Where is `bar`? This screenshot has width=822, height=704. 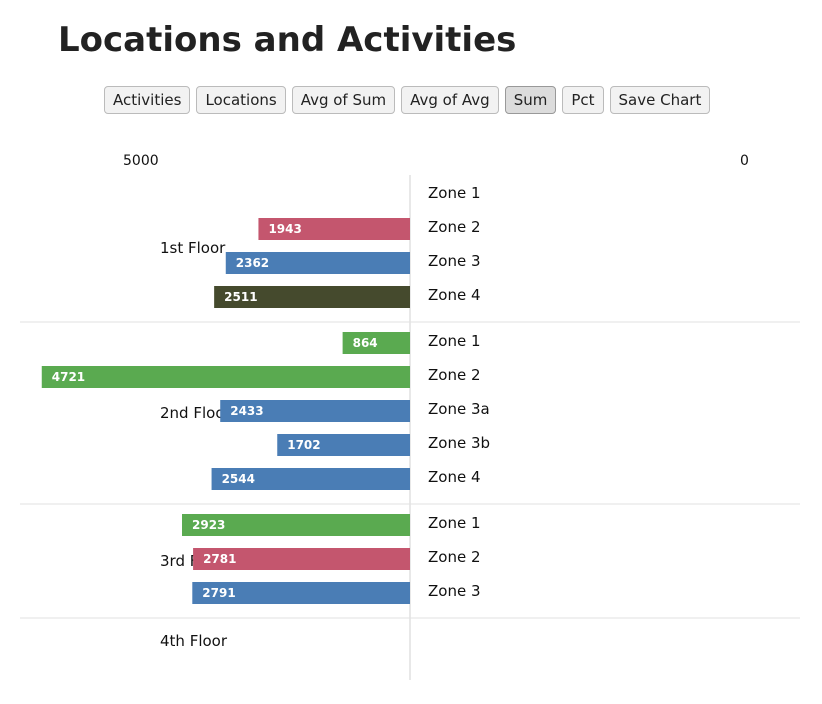 bar is located at coordinates (226, 377).